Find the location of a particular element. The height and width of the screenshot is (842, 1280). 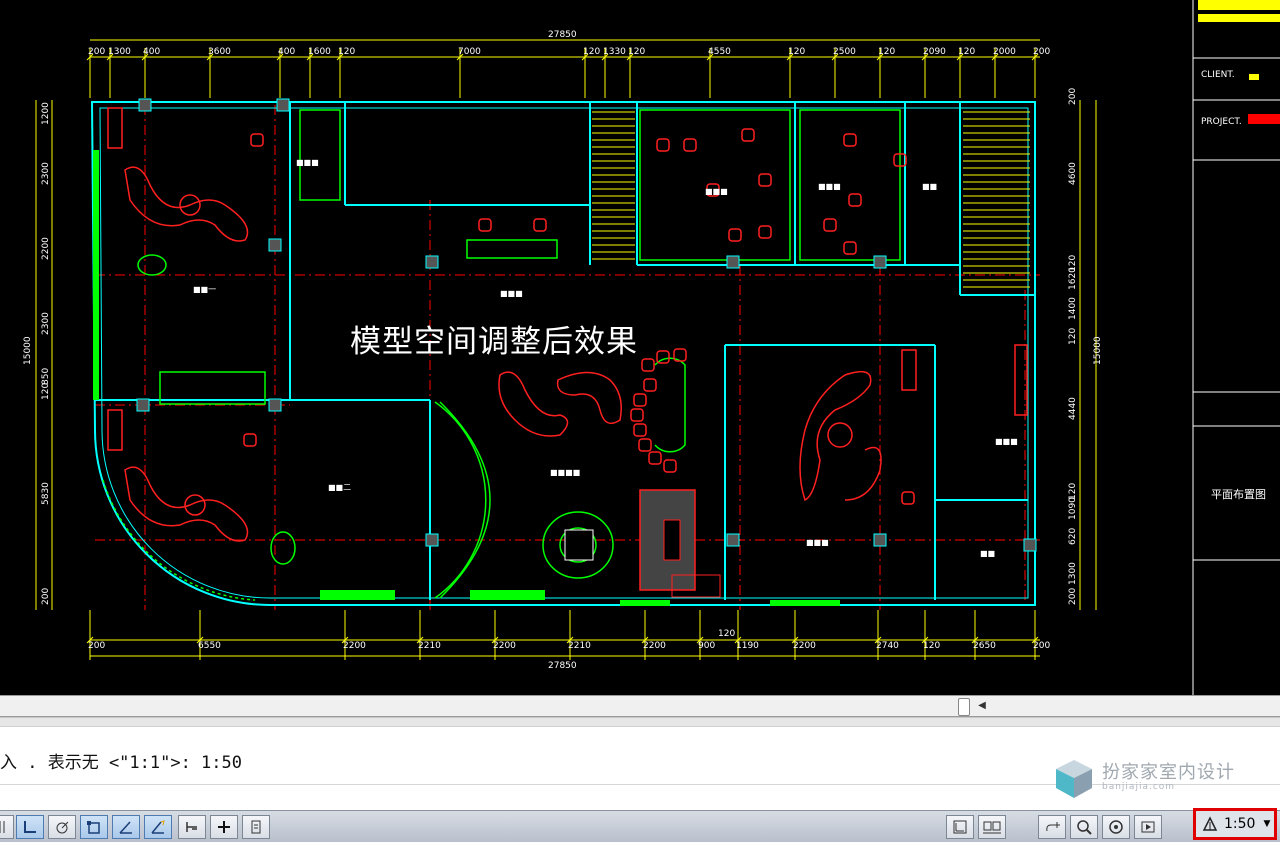

bottom-dim-label: 6550 is located at coordinates (209, 646).